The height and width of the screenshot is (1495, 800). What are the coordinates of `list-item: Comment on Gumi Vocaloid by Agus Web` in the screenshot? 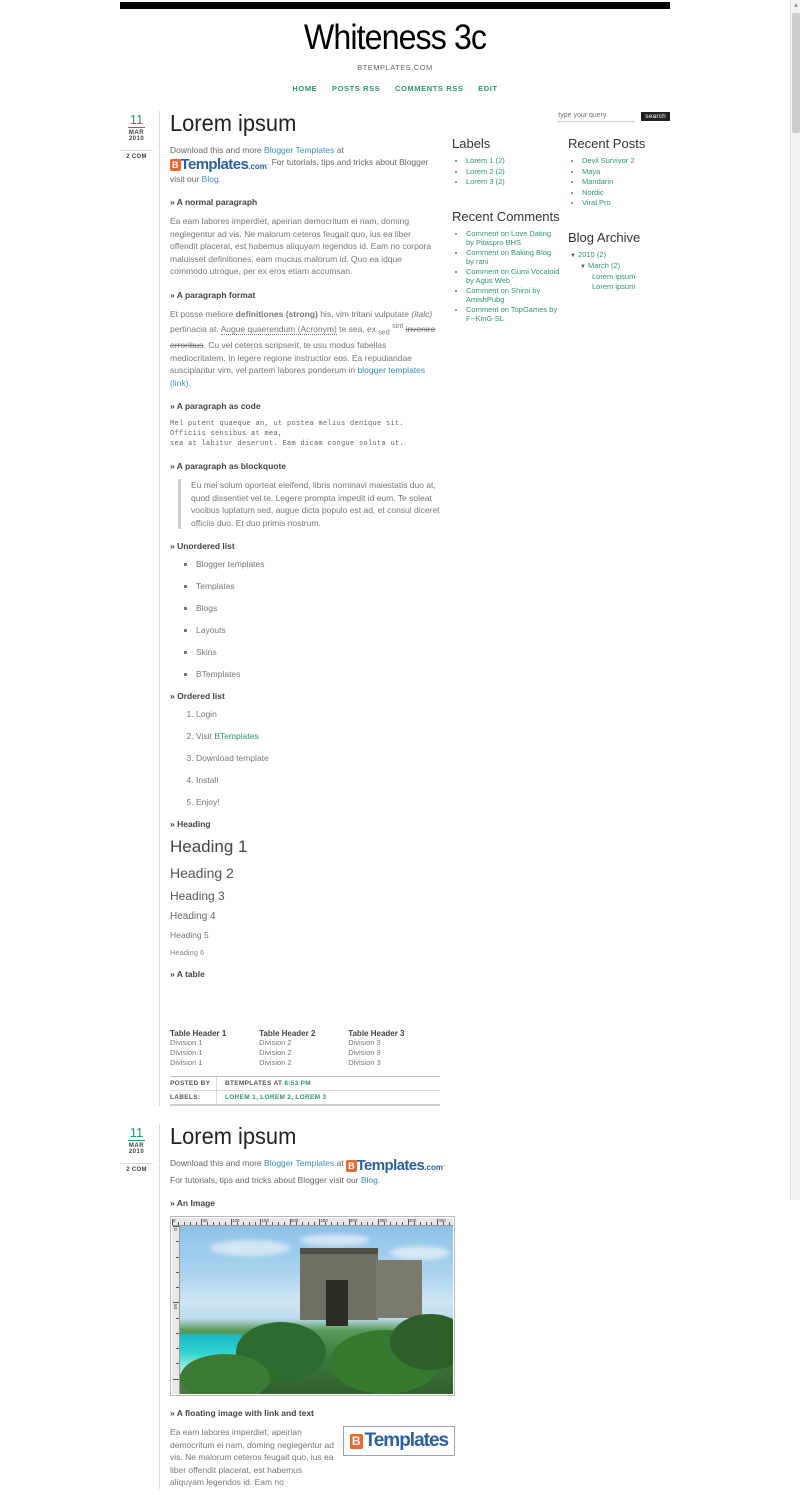 It's located at (513, 276).